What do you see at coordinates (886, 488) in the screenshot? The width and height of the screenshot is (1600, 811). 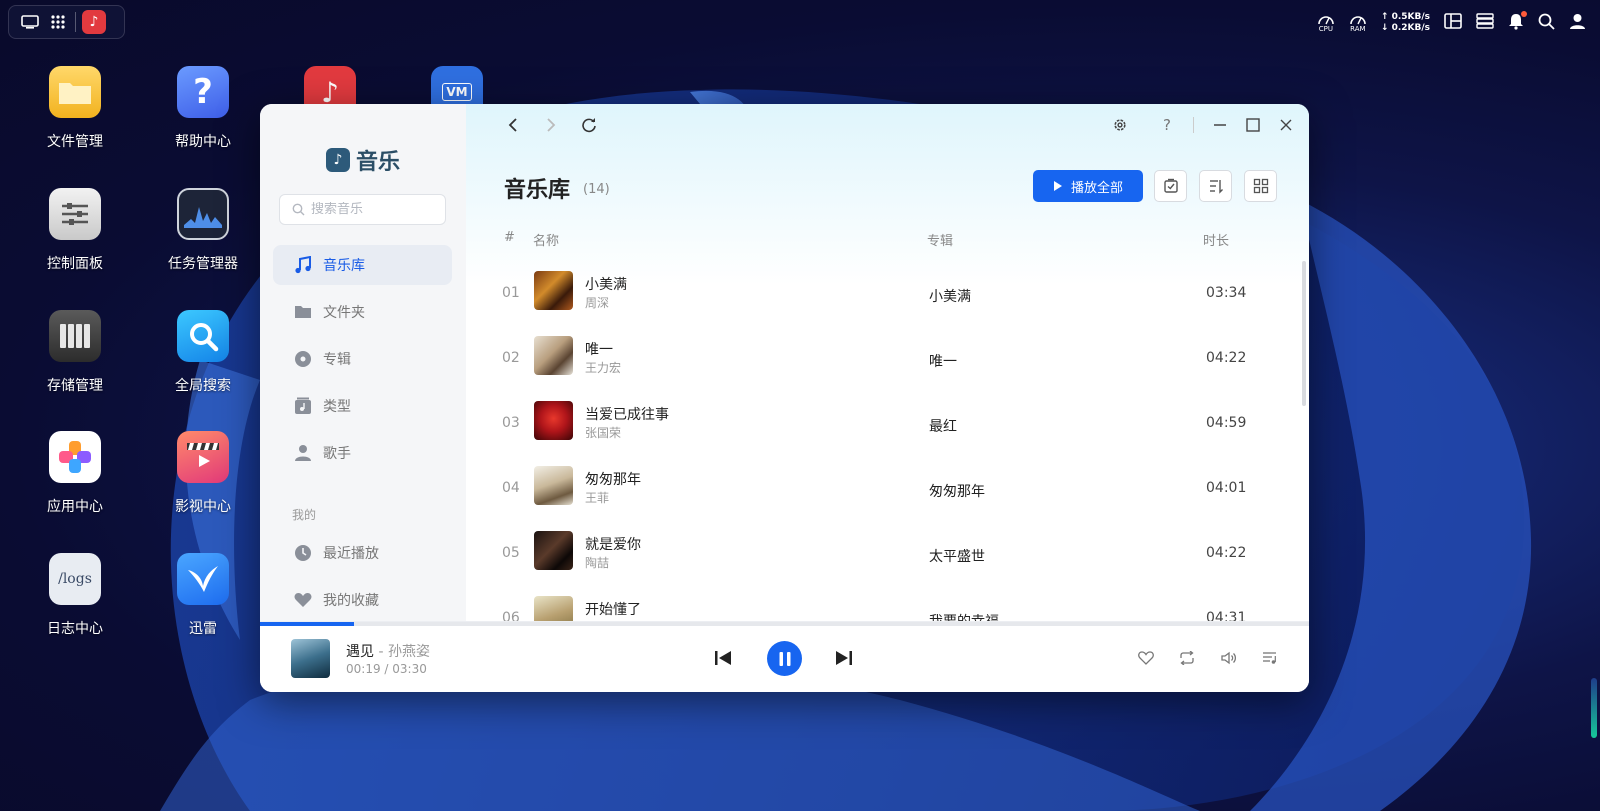 I see `table-row: 04 匆匆那年 王菲 匆匆那年 04:01` at bounding box center [886, 488].